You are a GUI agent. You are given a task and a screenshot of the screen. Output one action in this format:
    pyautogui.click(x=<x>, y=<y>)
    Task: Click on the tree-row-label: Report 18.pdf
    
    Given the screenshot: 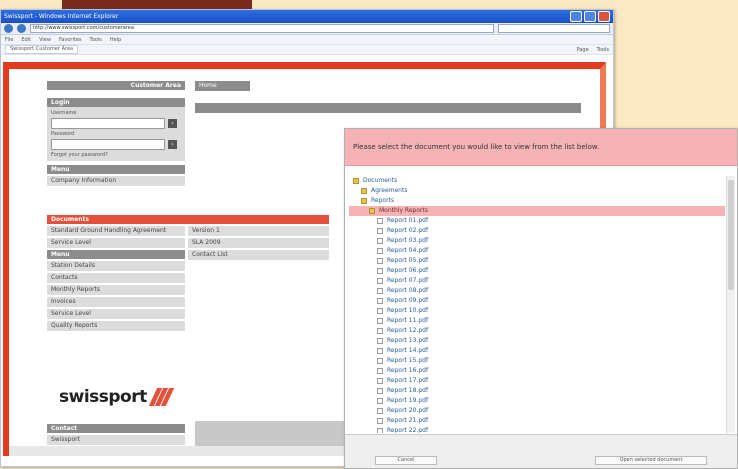 What is the action you would take?
    pyautogui.click(x=408, y=390)
    